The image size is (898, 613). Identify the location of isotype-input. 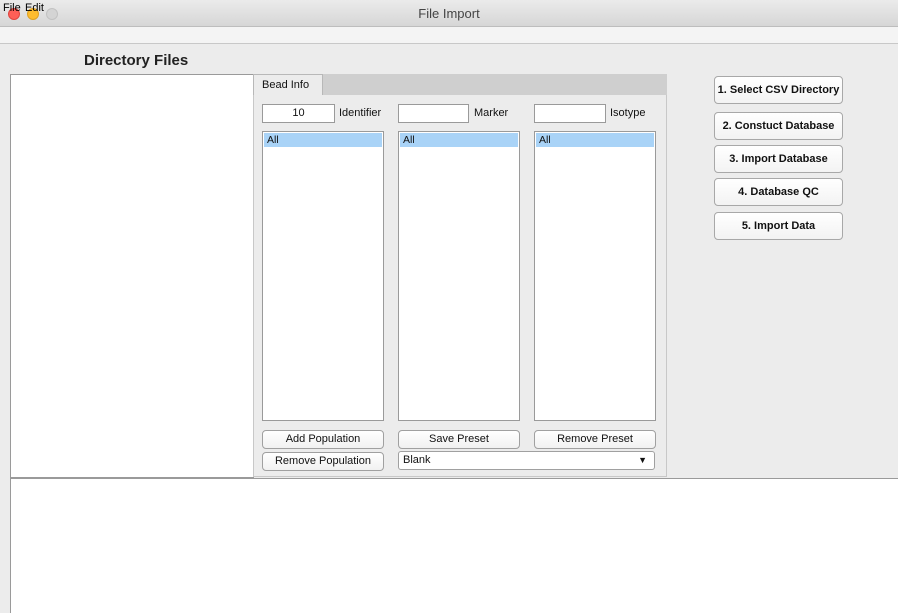
(570, 113).